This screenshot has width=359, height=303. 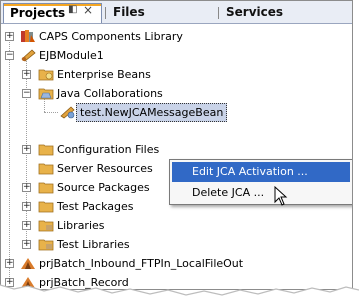 I want to click on restore-window-icon: ◧, so click(x=72, y=9).